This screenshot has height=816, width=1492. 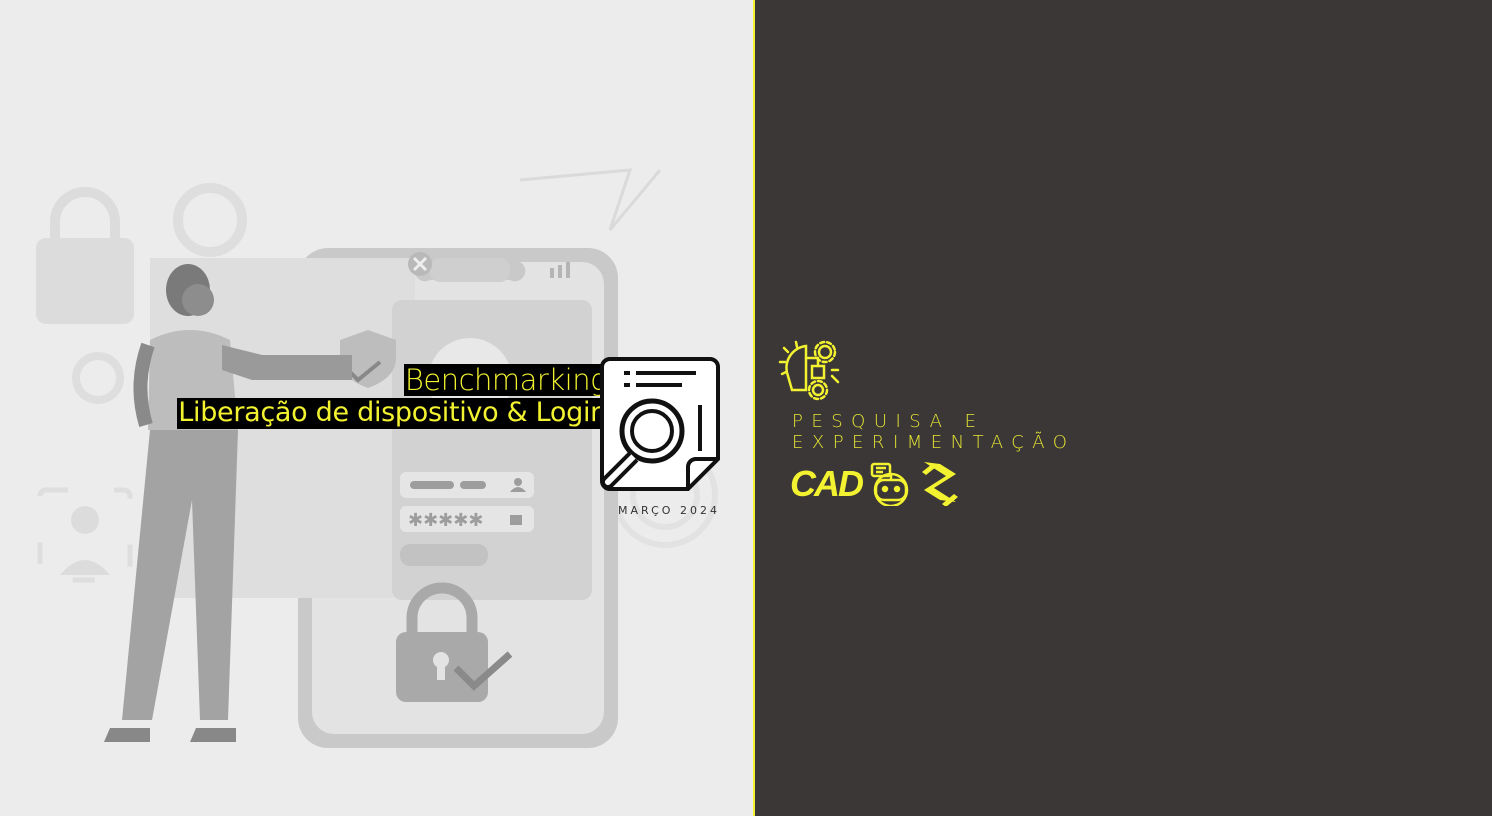 I want to click on cad-logo-text: CAD, so click(x=826, y=483).